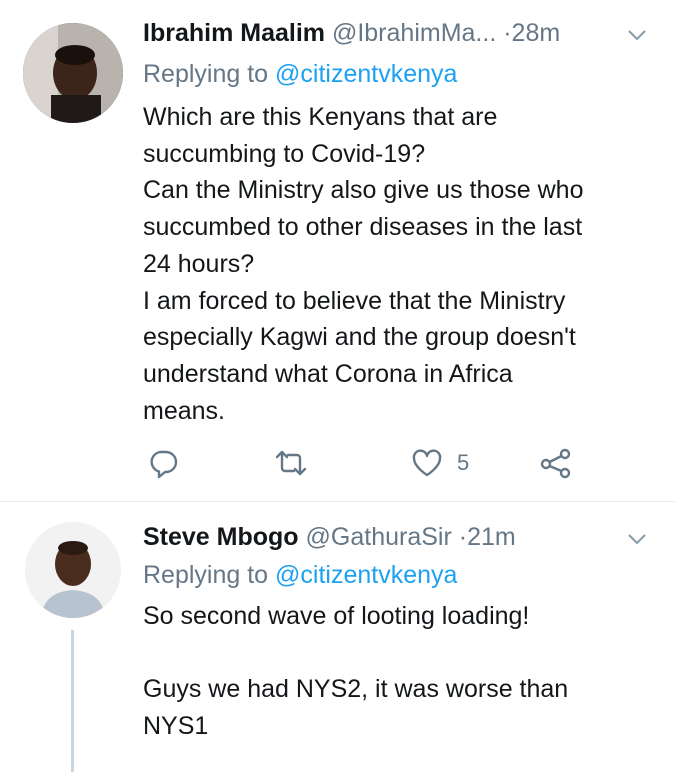 The image size is (675, 772). I want to click on retweet-button, so click(291, 463).